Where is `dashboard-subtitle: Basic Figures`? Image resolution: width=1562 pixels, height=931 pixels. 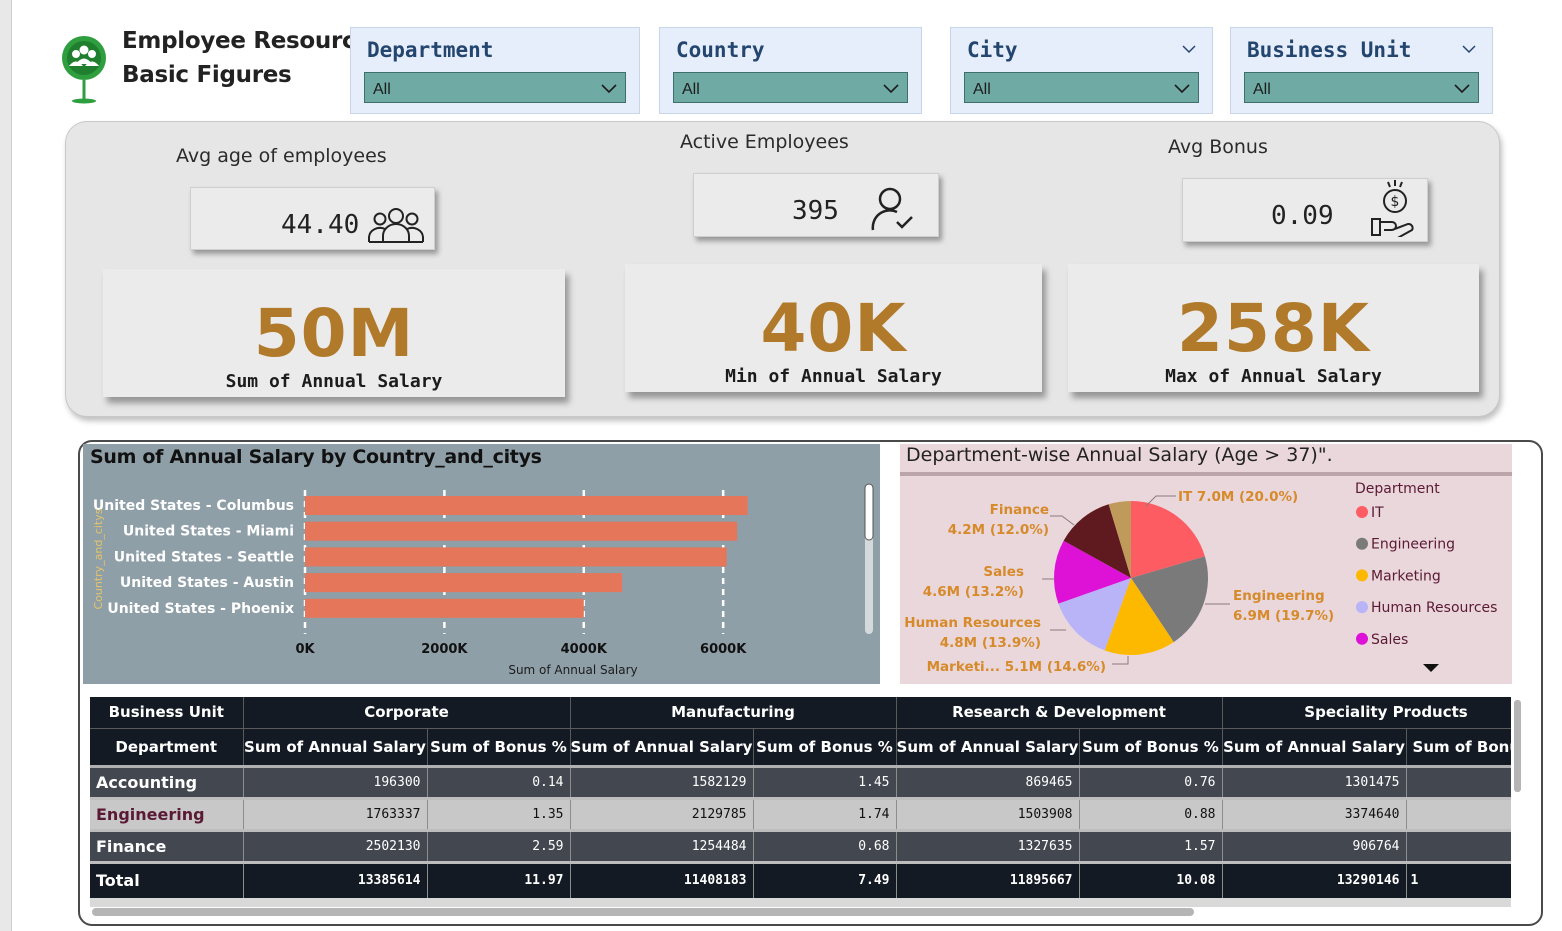 dashboard-subtitle: Basic Figures is located at coordinates (207, 75).